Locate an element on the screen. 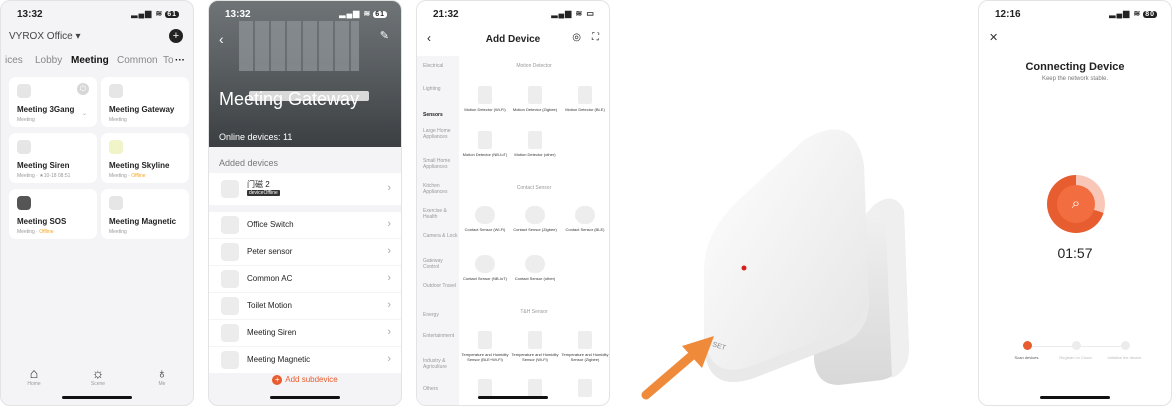 Image resolution: width=1173 pixels, height=406 pixels. close-icon: ✕ is located at coordinates (993, 37).